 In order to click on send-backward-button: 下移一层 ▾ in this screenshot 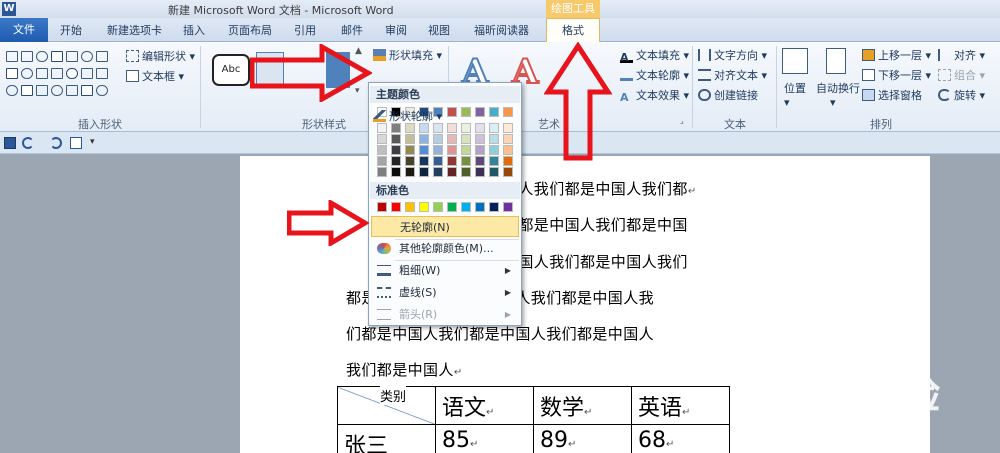, I will do `click(896, 75)`.